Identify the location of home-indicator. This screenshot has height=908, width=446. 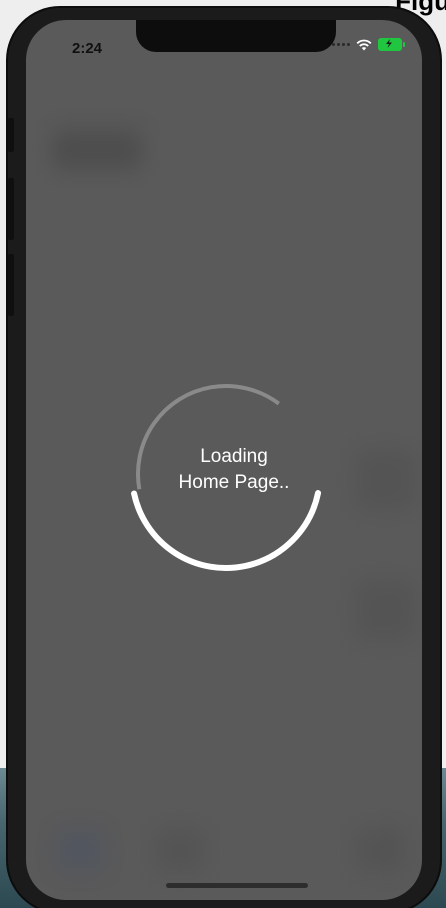
(237, 885).